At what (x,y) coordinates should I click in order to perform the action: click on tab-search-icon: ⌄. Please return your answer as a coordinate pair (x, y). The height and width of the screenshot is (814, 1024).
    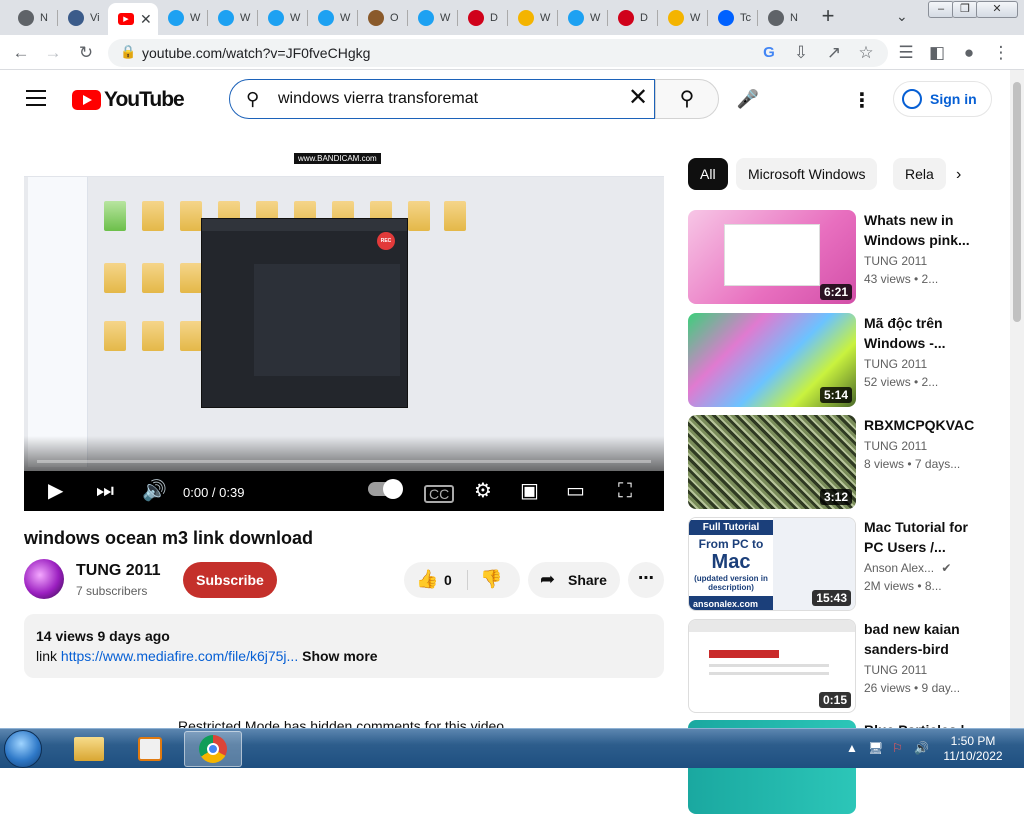
    Looking at the image, I should click on (902, 16).